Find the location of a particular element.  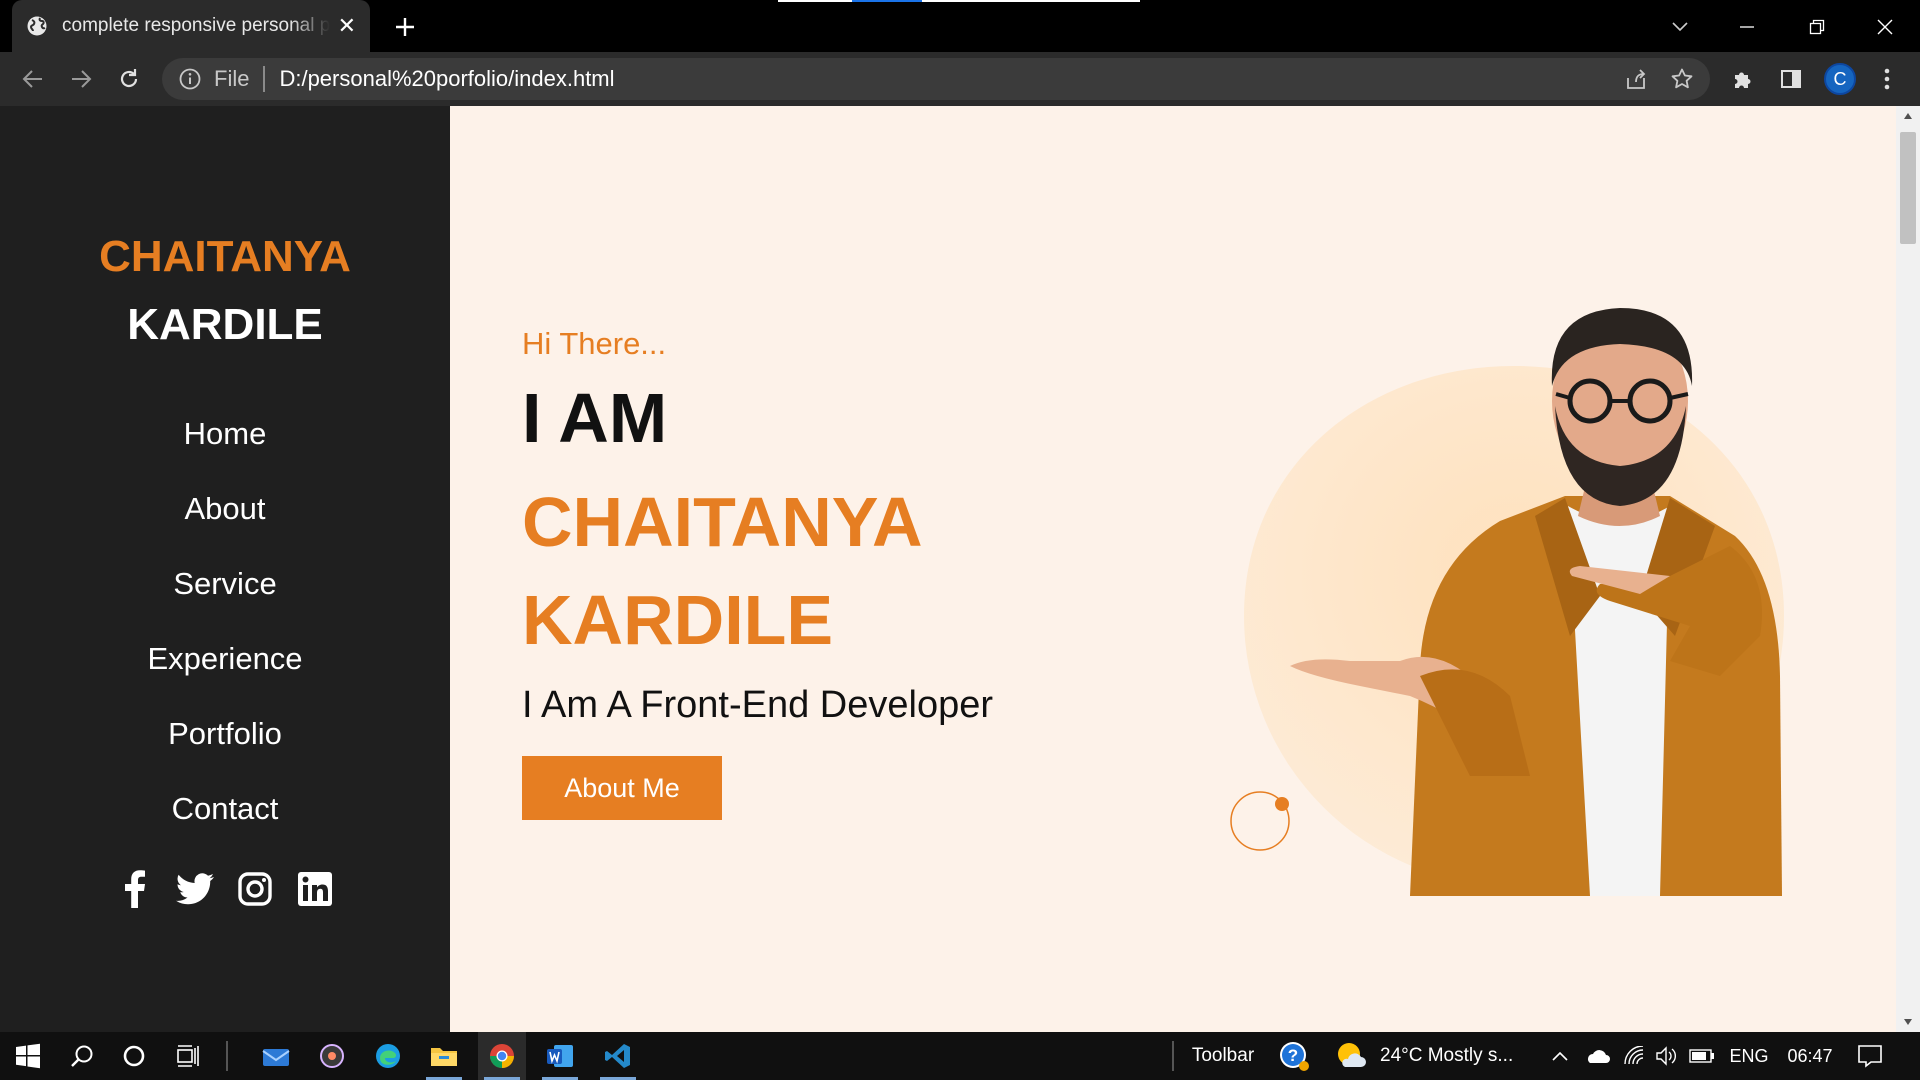

scrollbar-thumb is located at coordinates (1908, 188).